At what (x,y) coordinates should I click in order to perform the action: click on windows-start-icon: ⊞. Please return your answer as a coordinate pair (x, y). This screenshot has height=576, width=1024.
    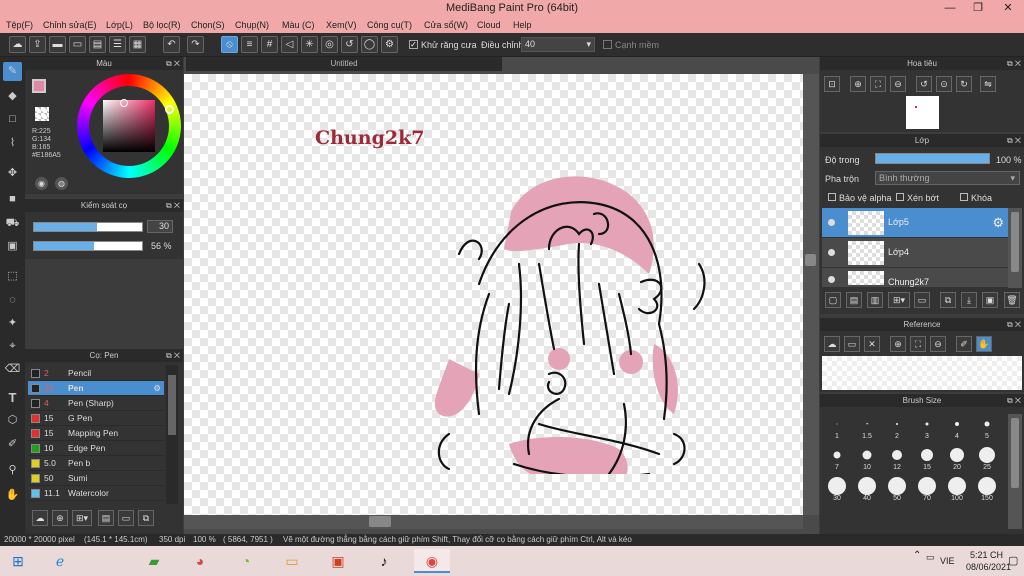
    Looking at the image, I should click on (18, 561).